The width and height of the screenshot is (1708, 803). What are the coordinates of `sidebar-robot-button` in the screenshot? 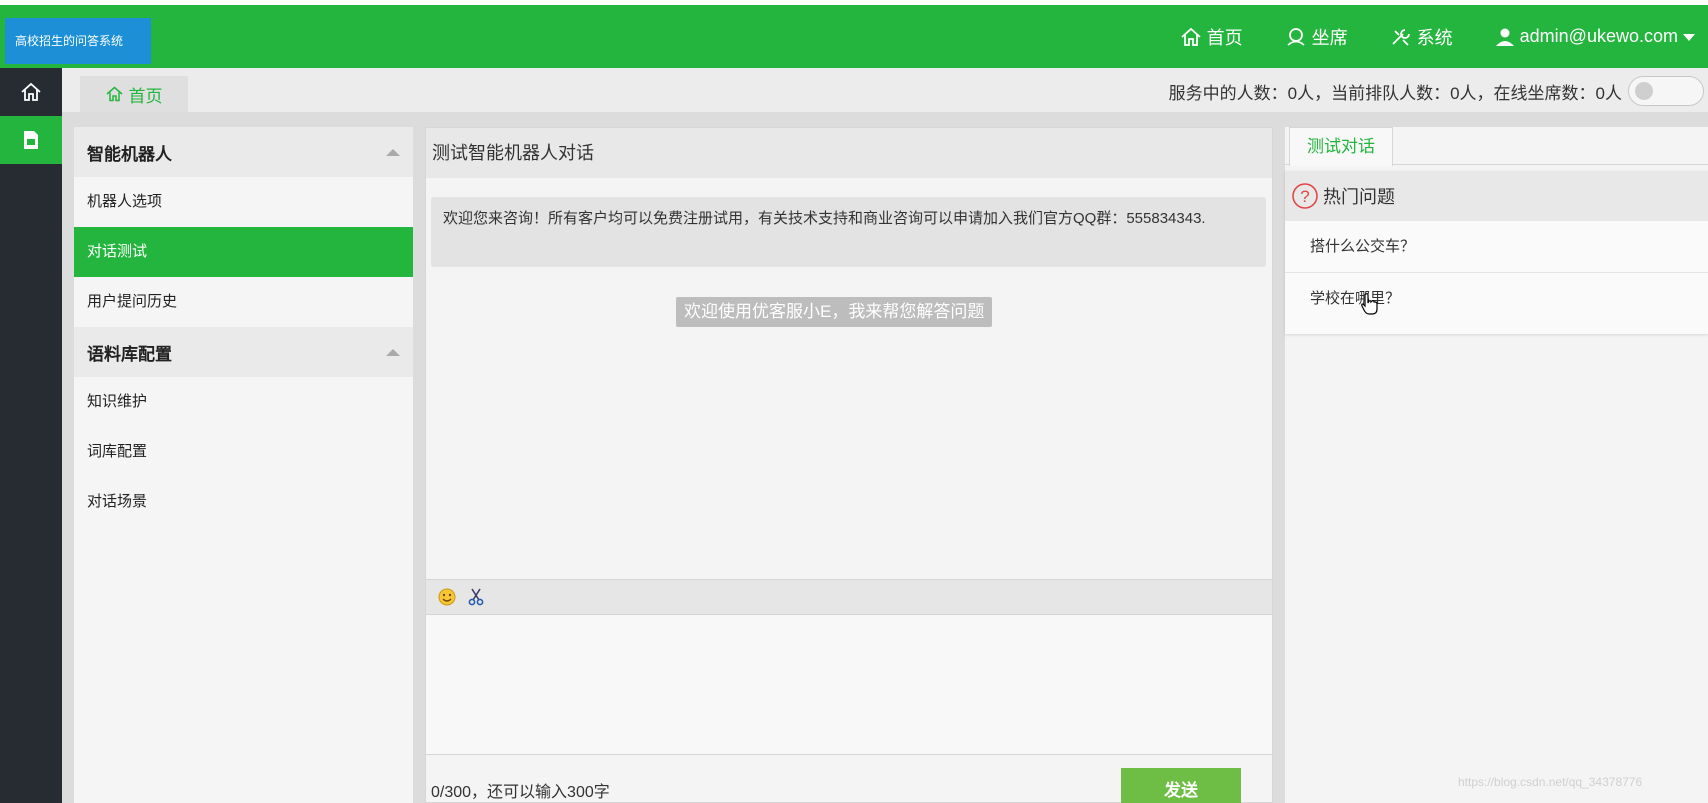 It's located at (31, 140).